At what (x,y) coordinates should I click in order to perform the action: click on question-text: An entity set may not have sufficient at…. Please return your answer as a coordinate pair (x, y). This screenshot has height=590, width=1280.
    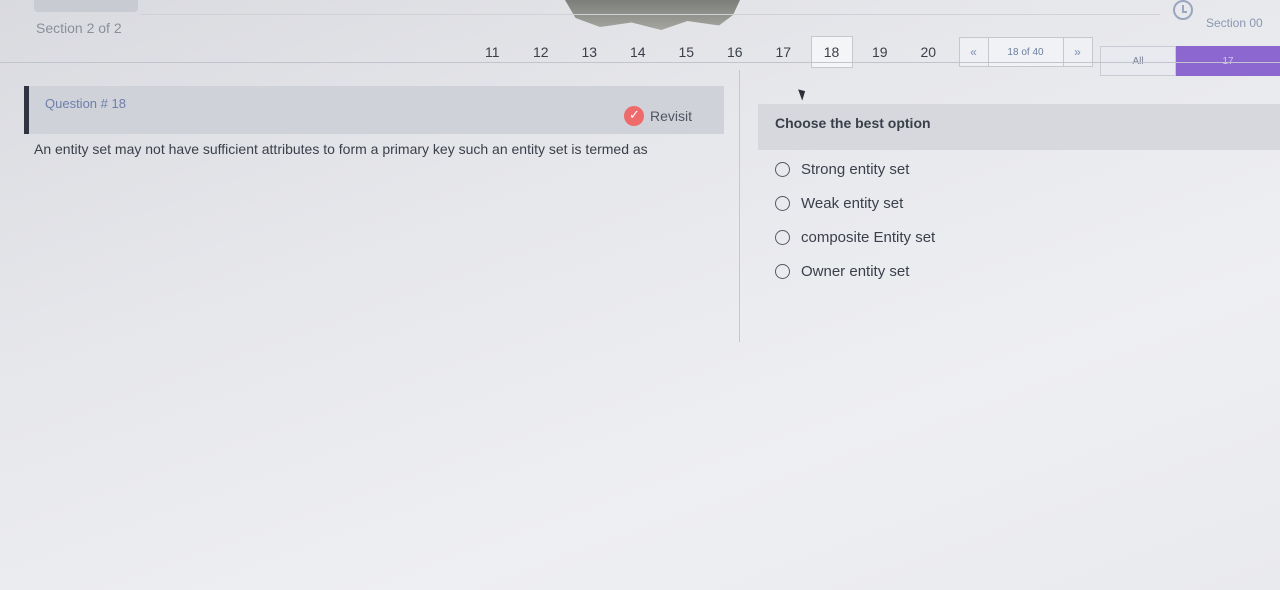
    Looking at the image, I should click on (341, 149).